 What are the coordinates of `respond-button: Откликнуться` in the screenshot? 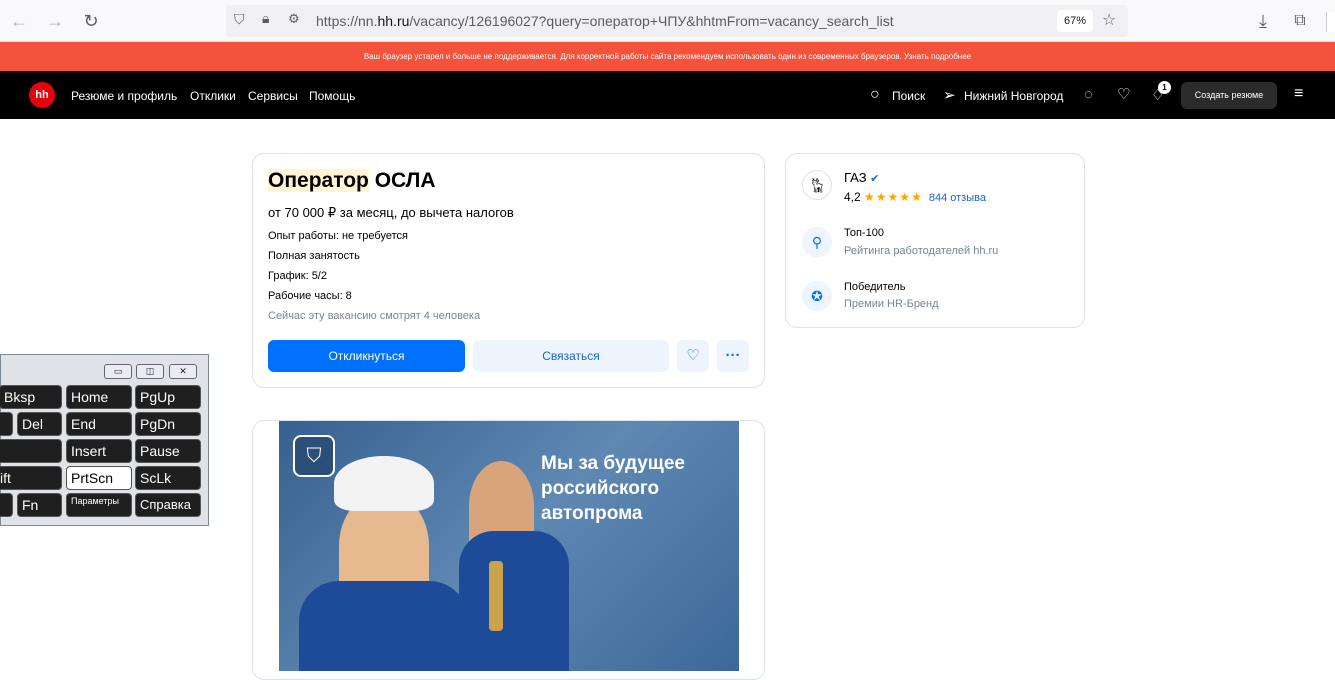 It's located at (366, 356).